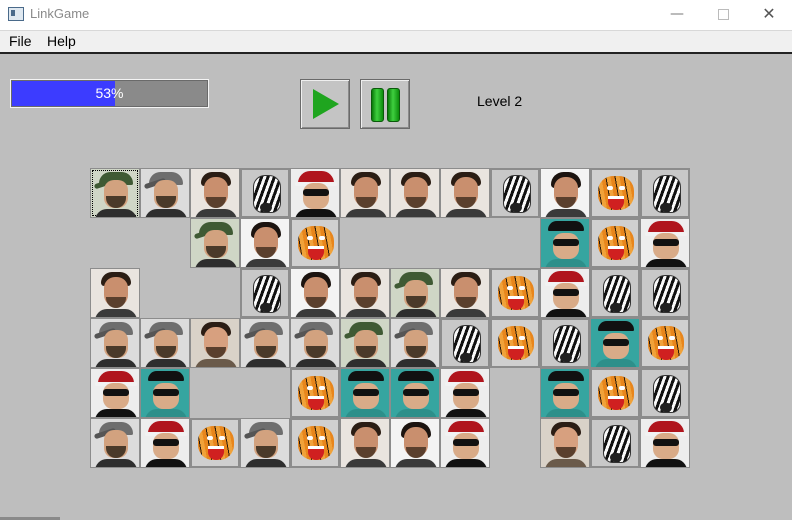  I want to click on level-label: Level 2, so click(500, 101).